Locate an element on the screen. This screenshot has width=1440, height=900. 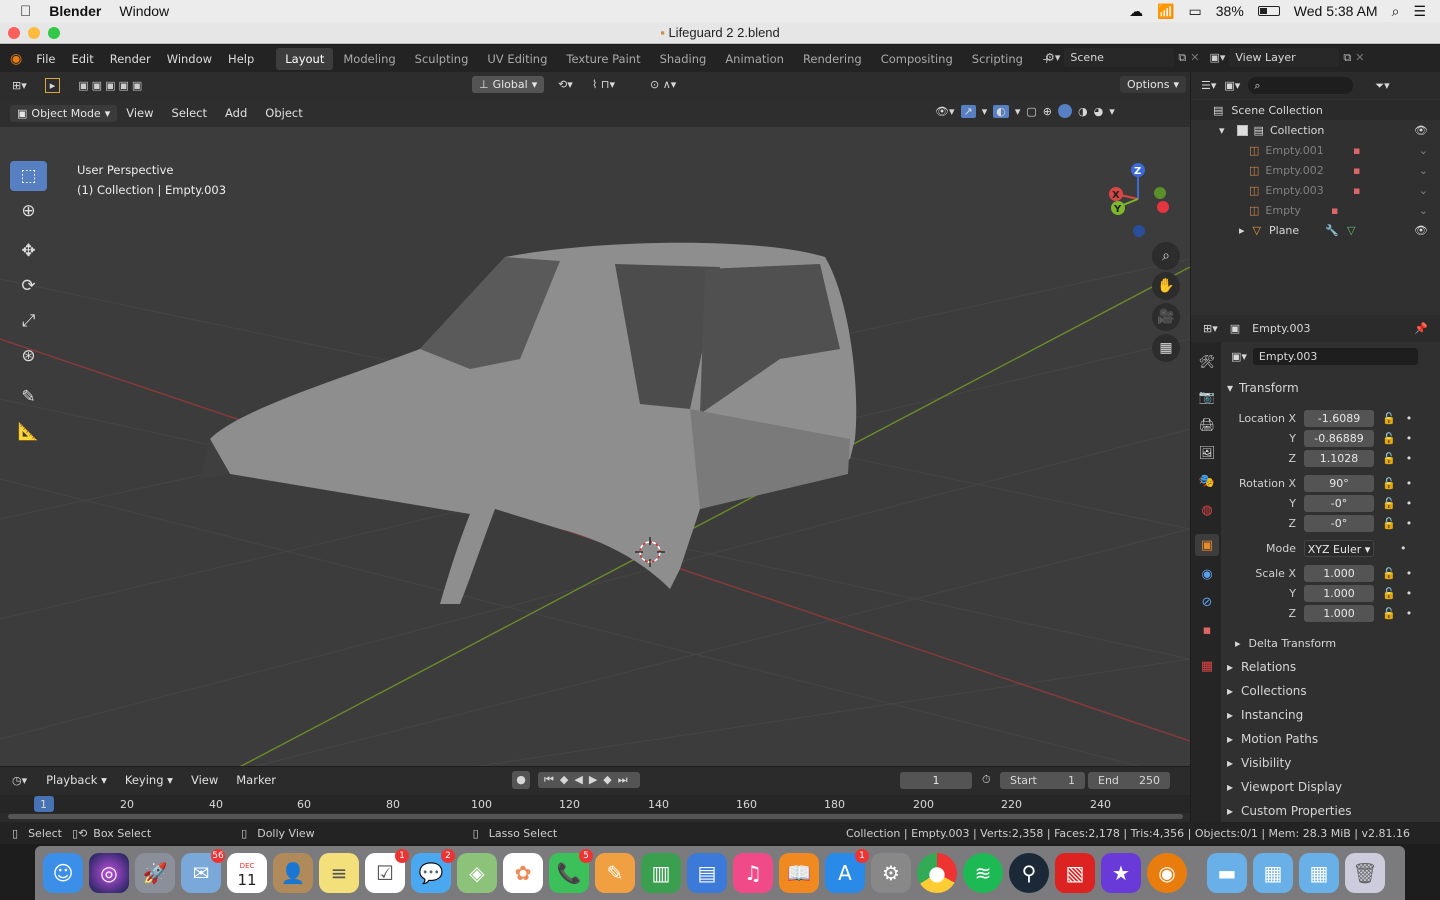
cloud-icon: ☁ is located at coordinates (1136, 11).